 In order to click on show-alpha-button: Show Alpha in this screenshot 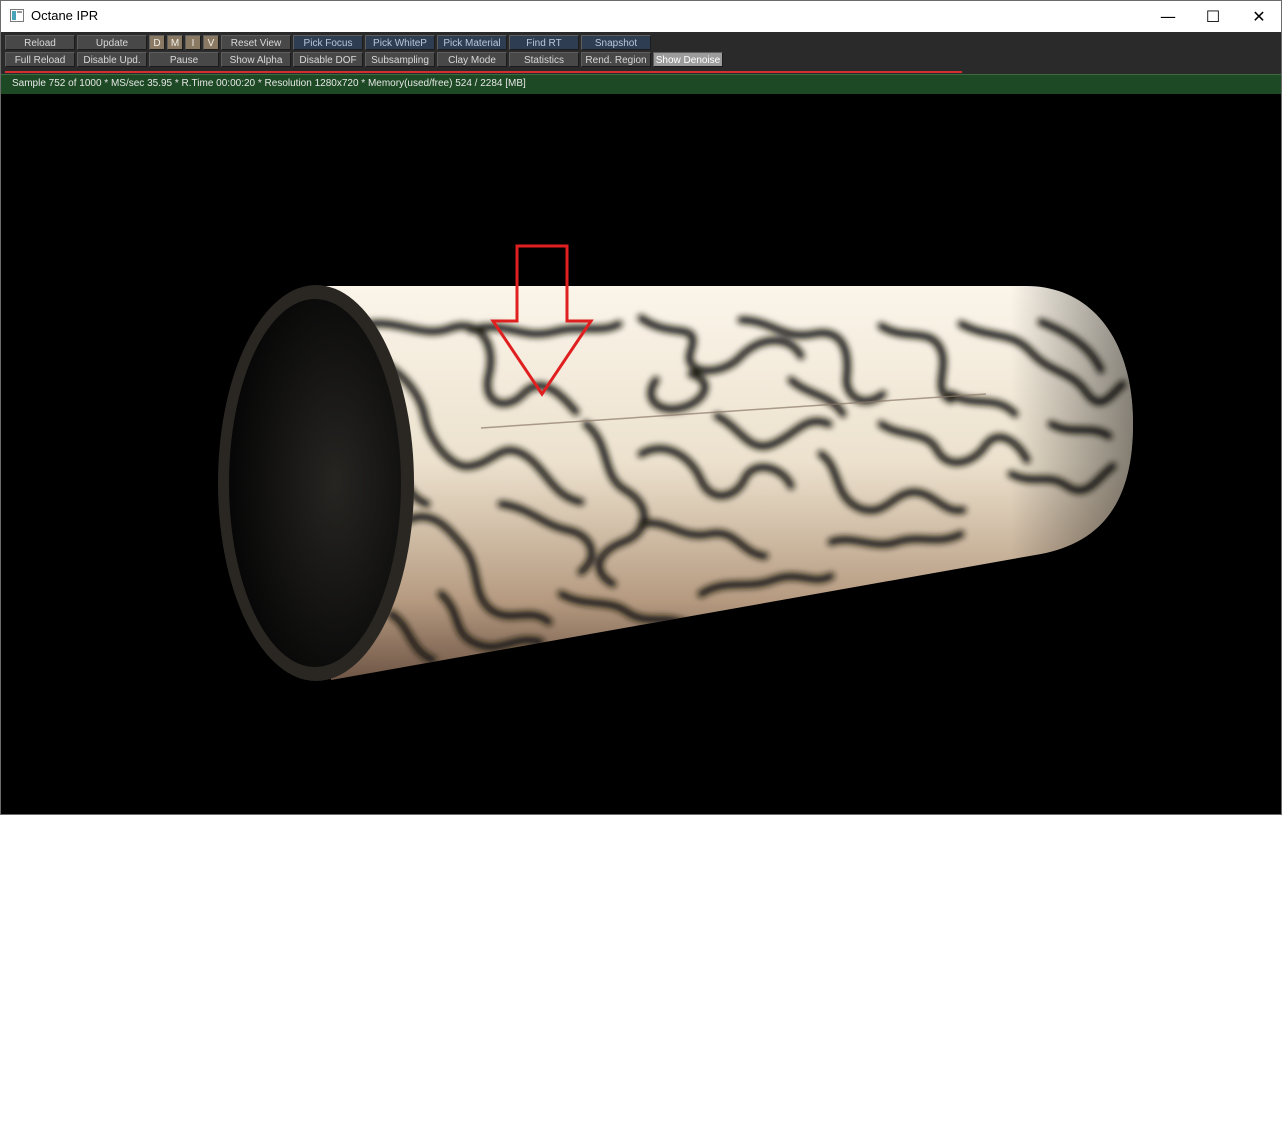, I will do `click(256, 59)`.